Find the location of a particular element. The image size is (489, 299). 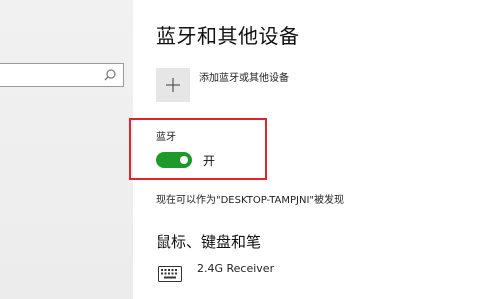

devices-section-title: 鼠标、键盘和笔 is located at coordinates (209, 242).